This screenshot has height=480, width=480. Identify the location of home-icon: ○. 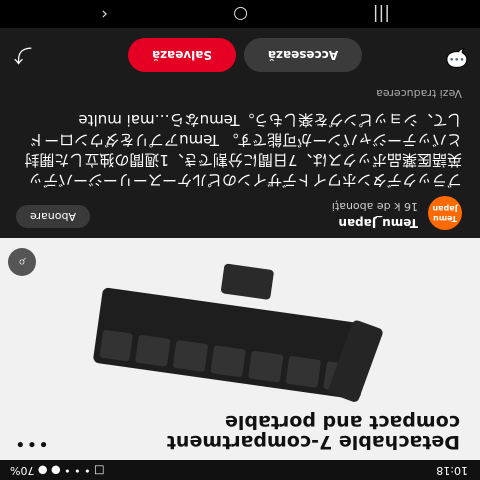
(240, 14).